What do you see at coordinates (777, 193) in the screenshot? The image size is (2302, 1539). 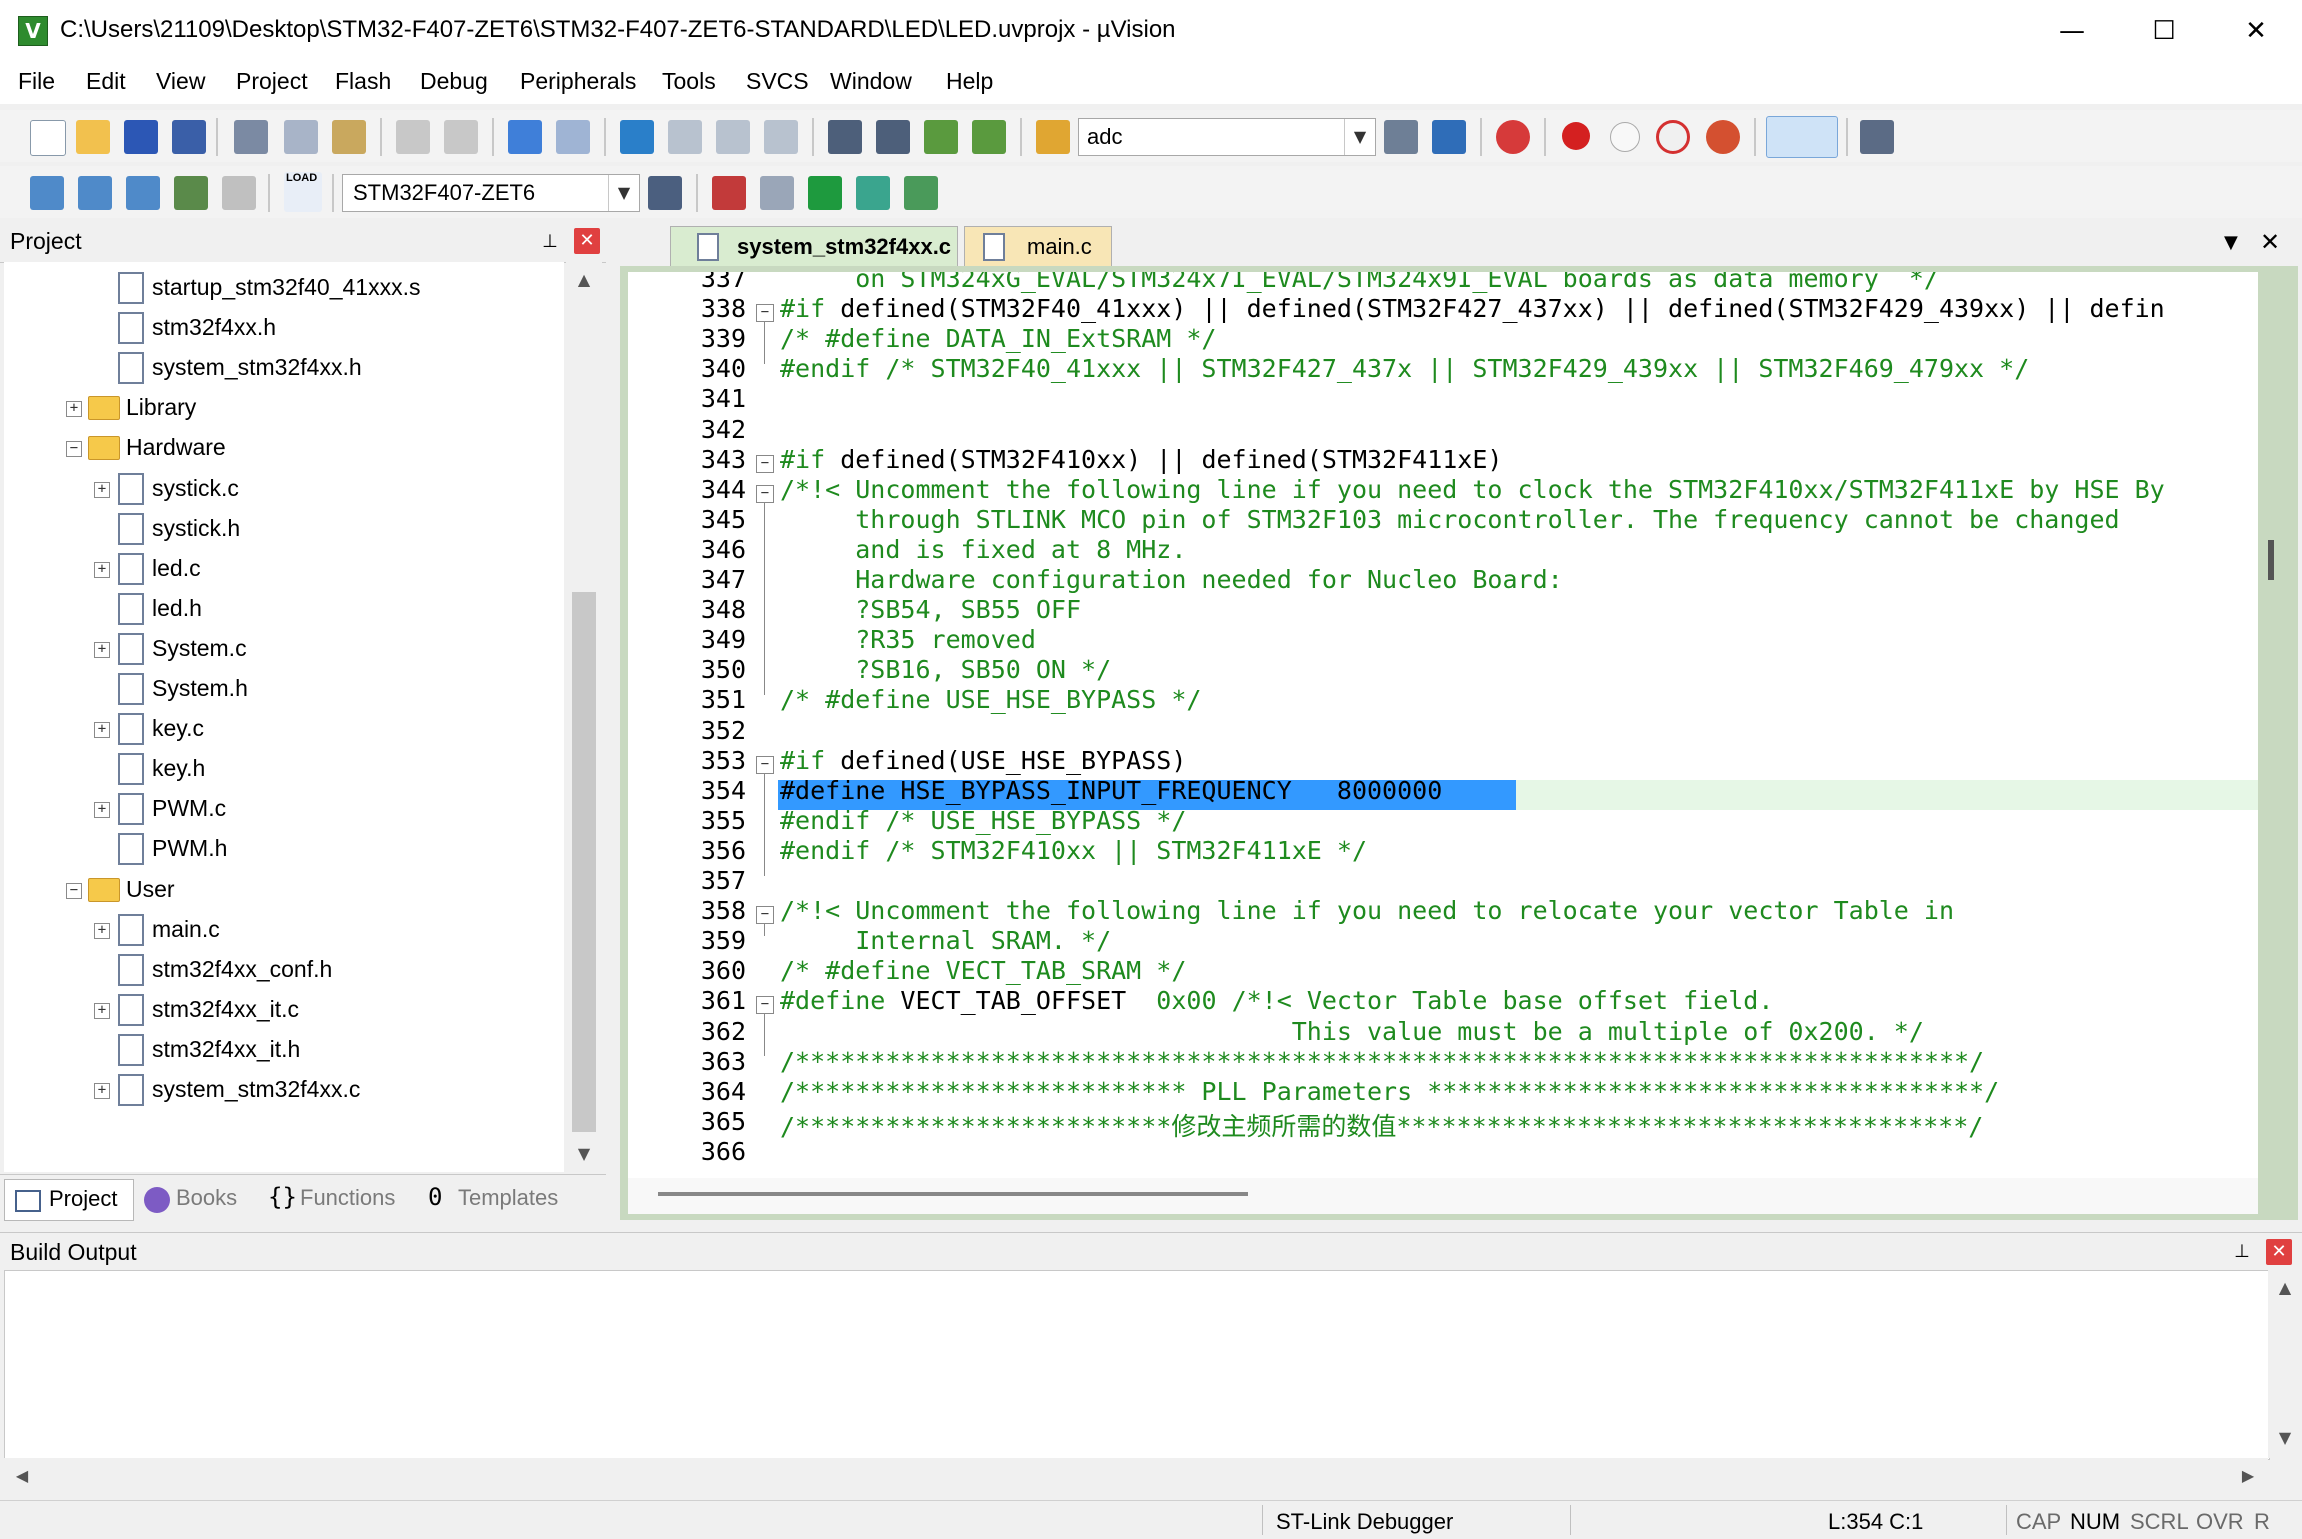 I see `select-packs-icon` at bounding box center [777, 193].